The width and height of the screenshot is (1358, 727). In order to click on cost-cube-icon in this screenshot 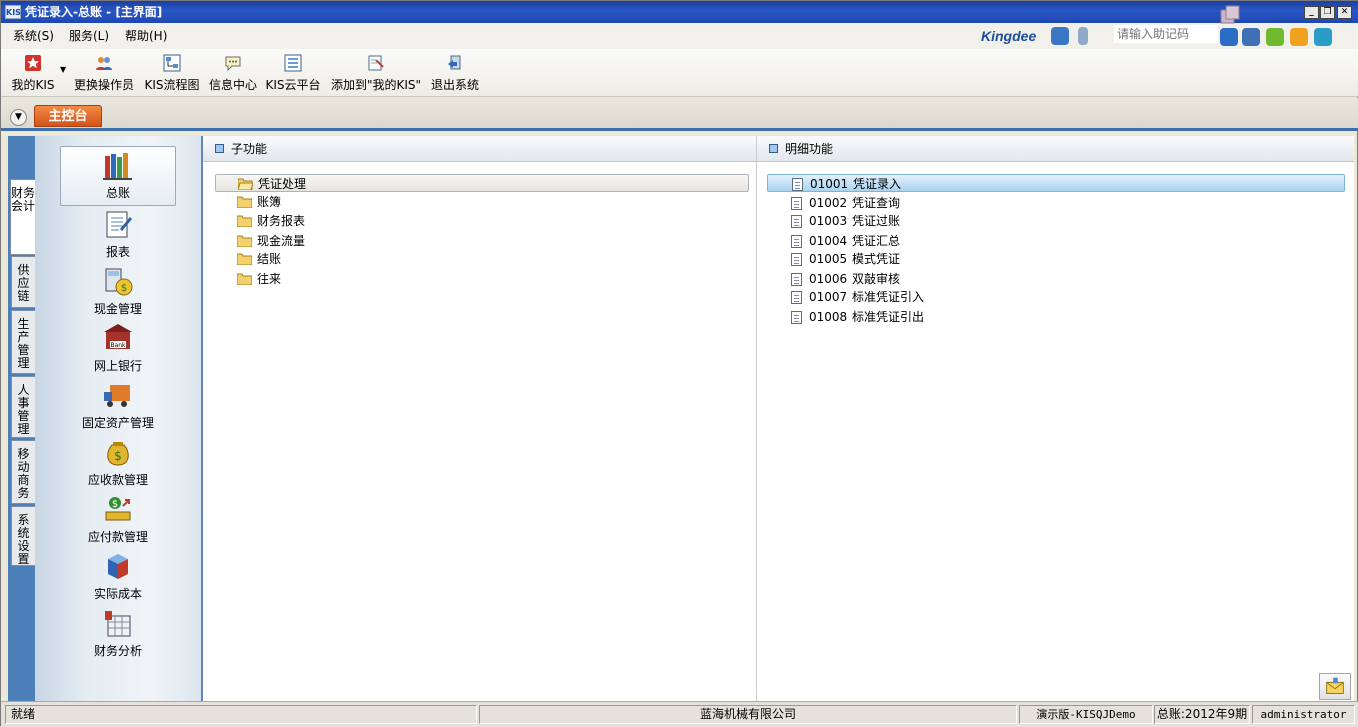, I will do `click(118, 566)`.